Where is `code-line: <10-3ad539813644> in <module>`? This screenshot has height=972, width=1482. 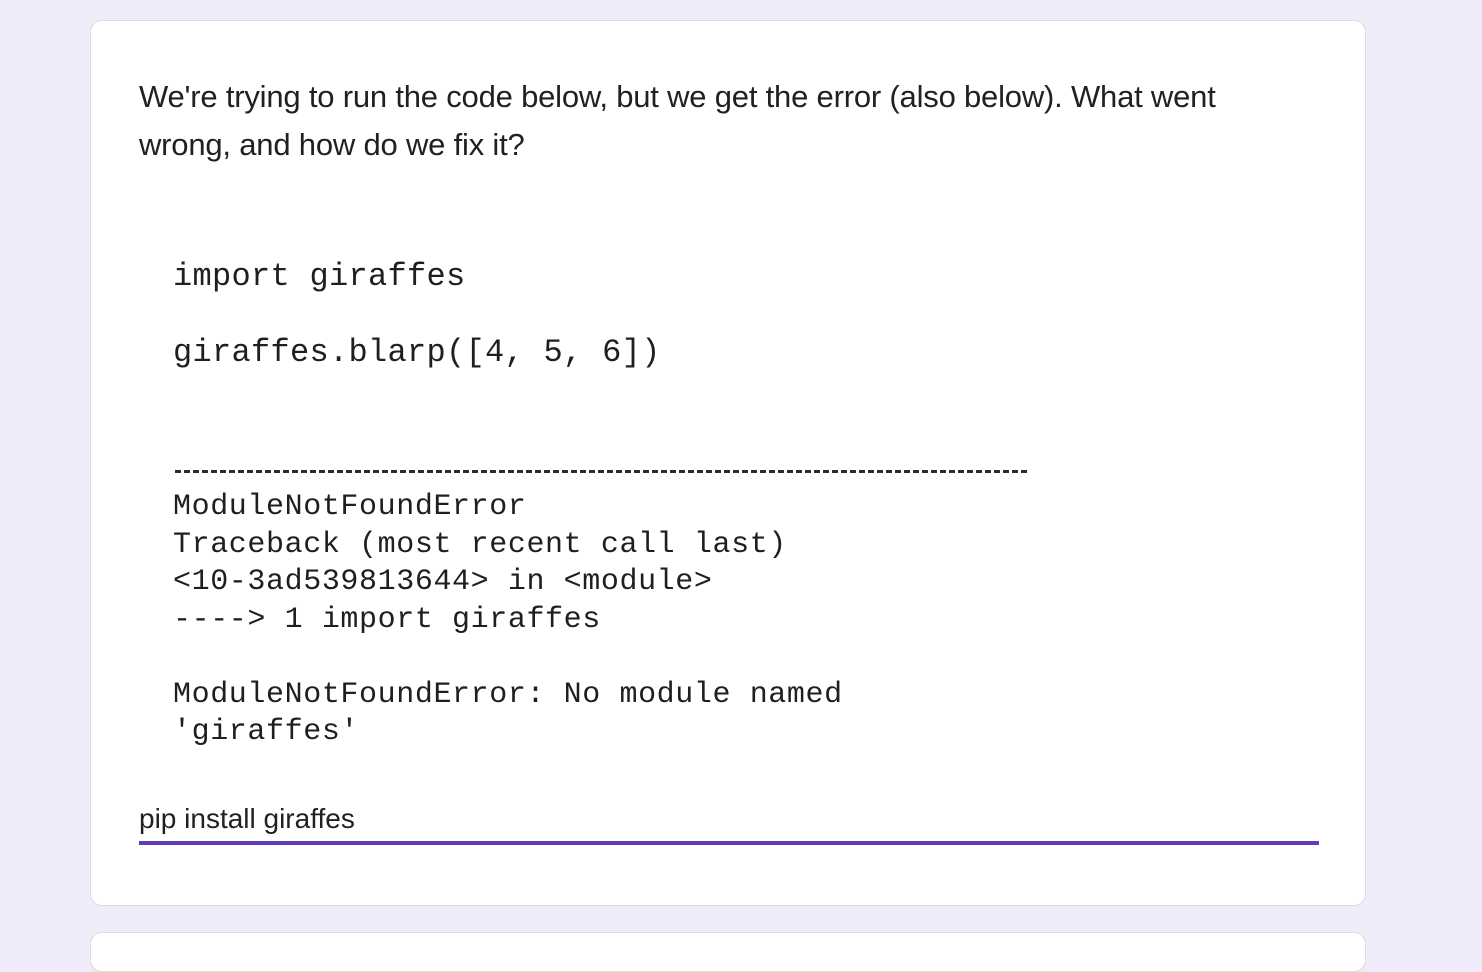
code-line: <10-3ad539813644> in <module> is located at coordinates (443, 582).